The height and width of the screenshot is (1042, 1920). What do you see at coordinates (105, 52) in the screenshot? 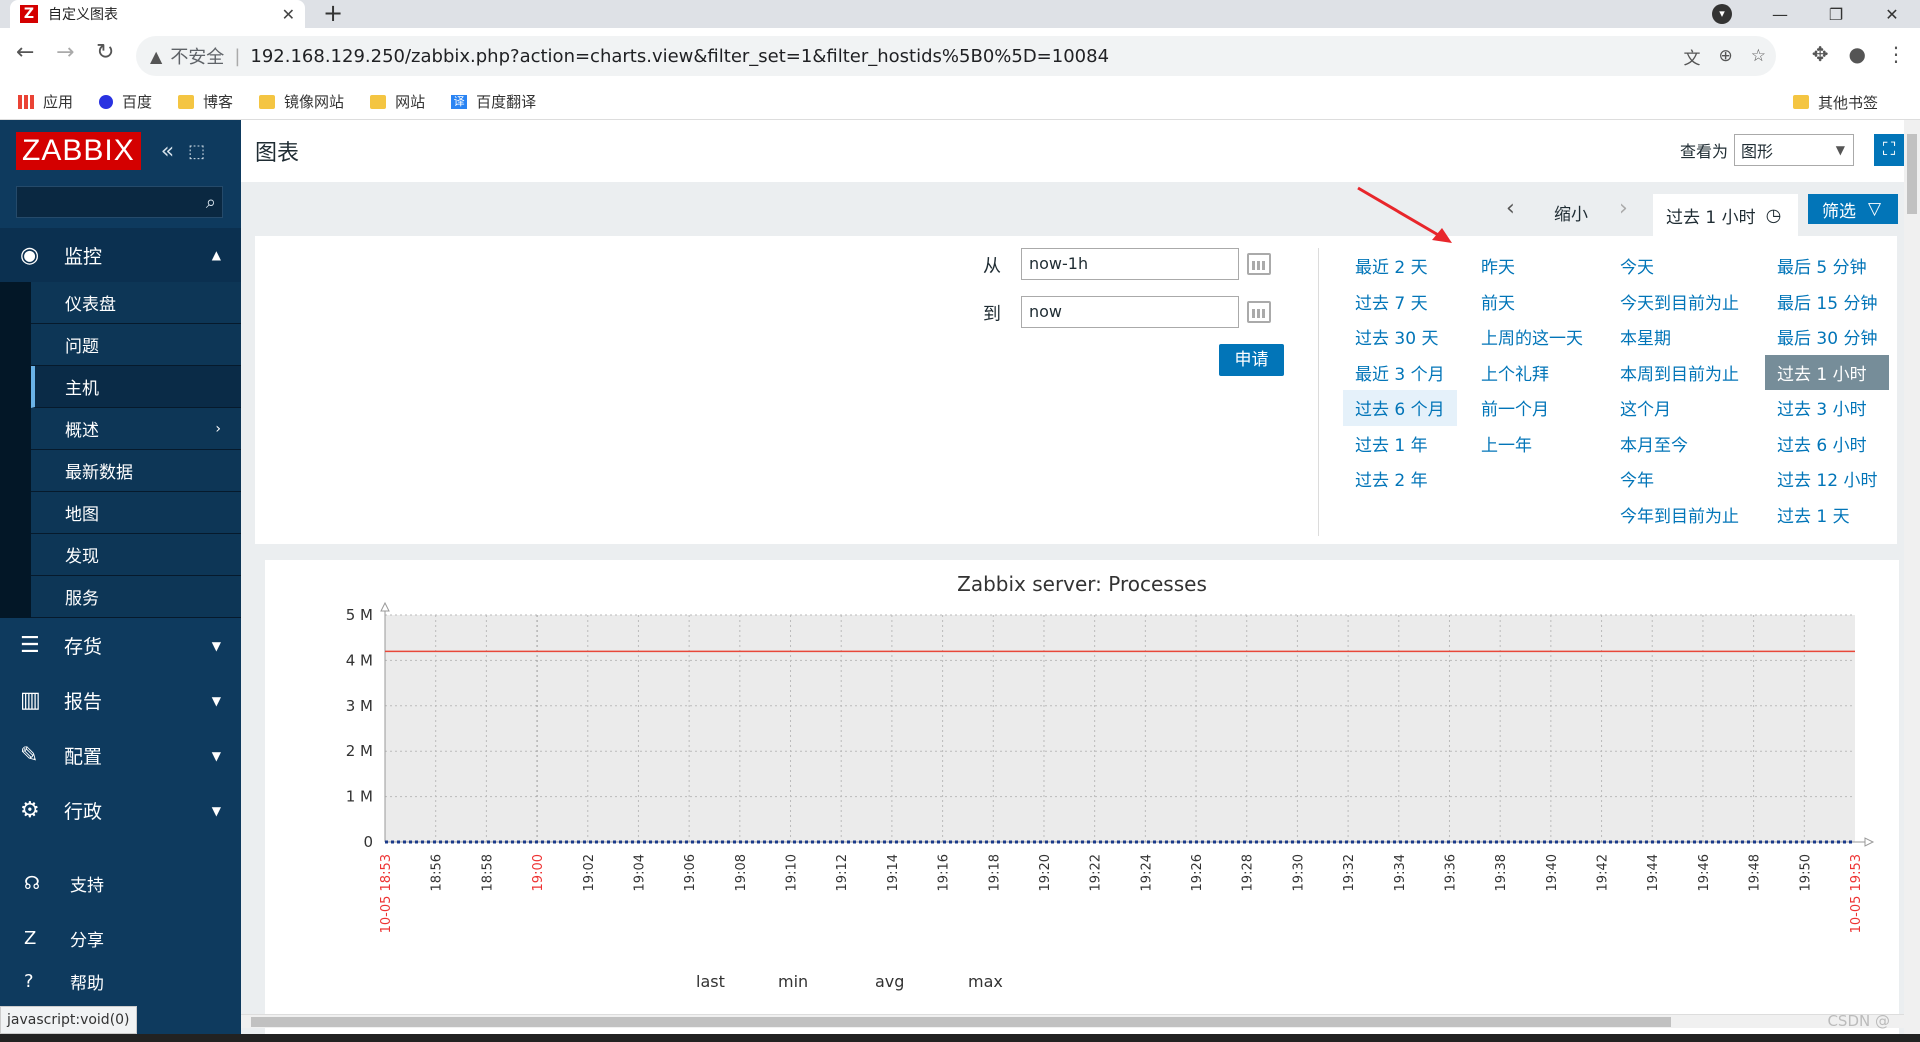
I see `reload-icon: ↻` at bounding box center [105, 52].